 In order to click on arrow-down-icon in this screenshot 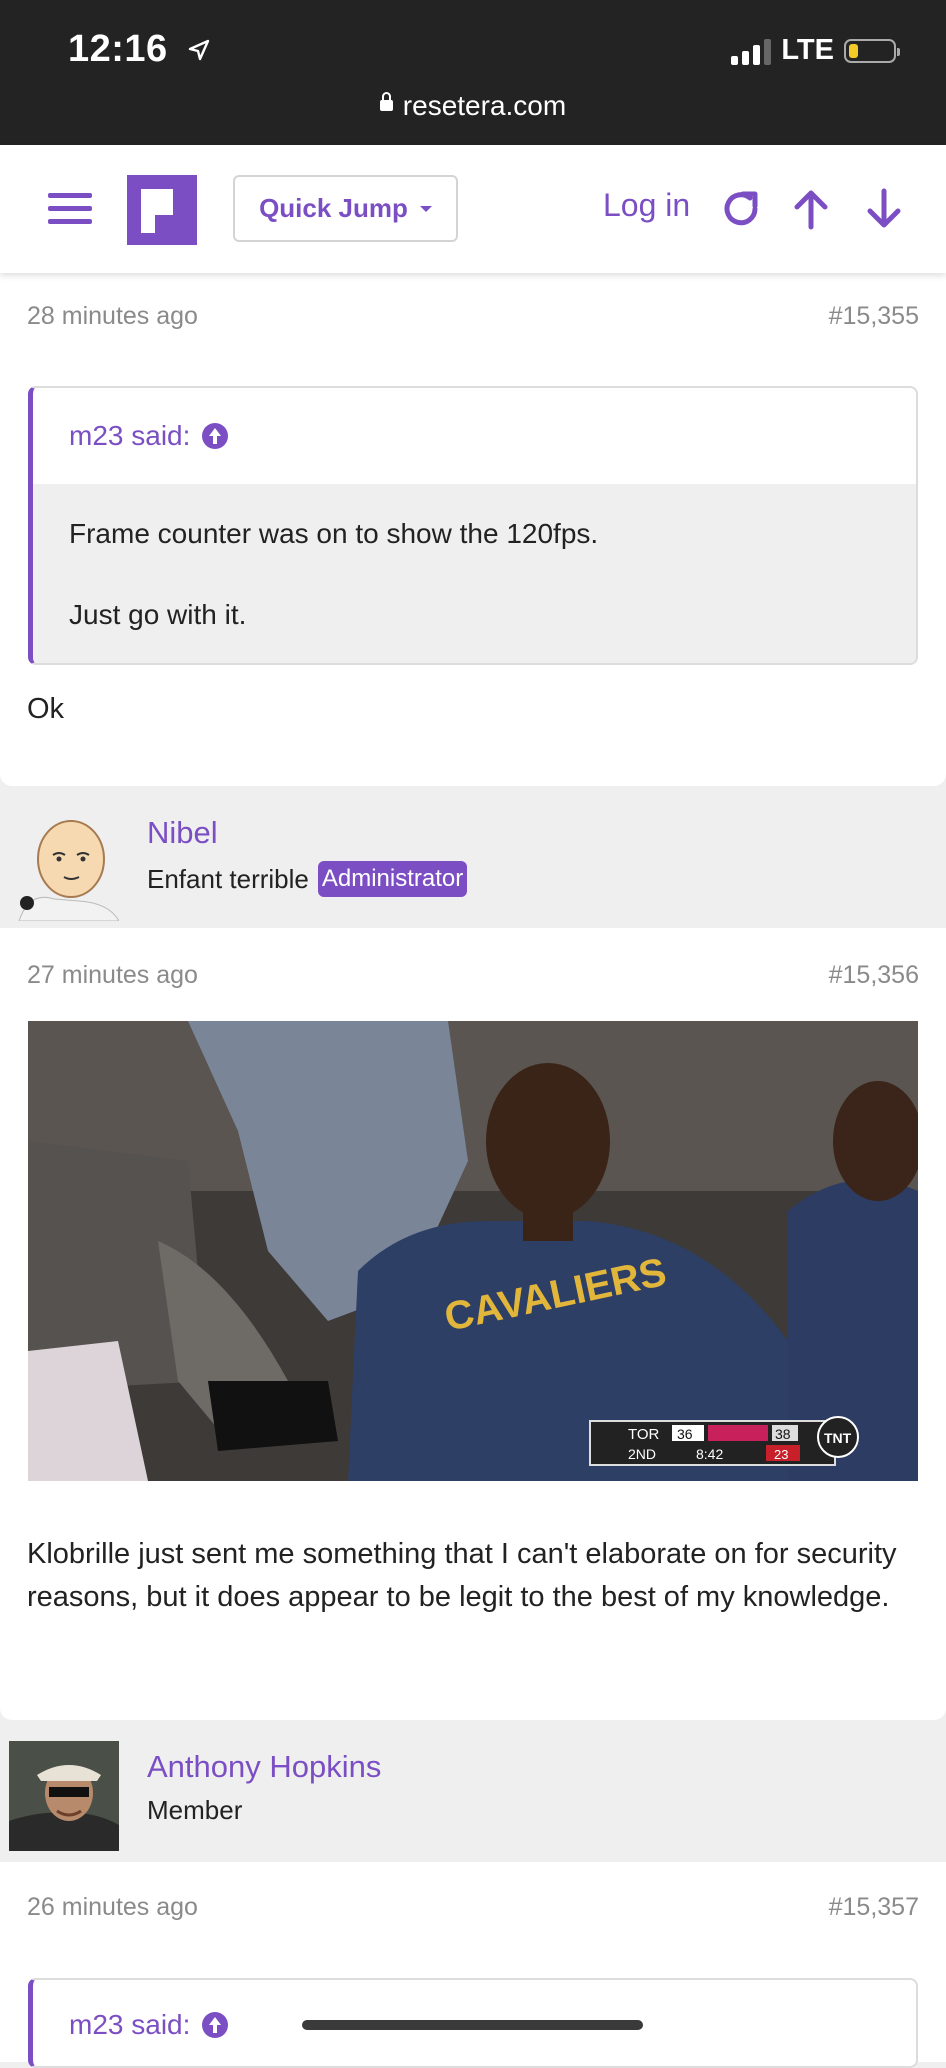, I will do `click(884, 209)`.